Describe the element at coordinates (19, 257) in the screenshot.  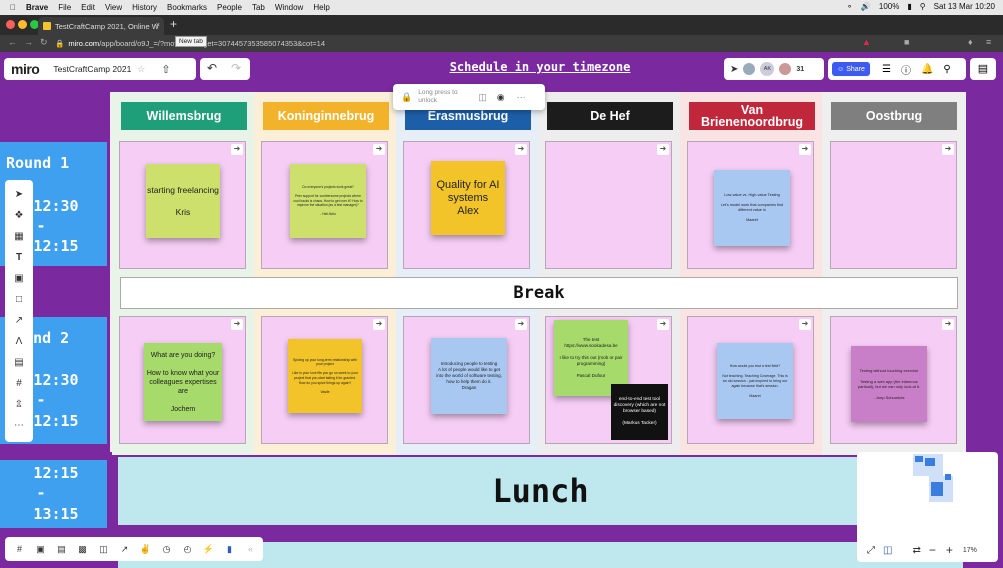
I see `text-tool-icon: T` at that location.